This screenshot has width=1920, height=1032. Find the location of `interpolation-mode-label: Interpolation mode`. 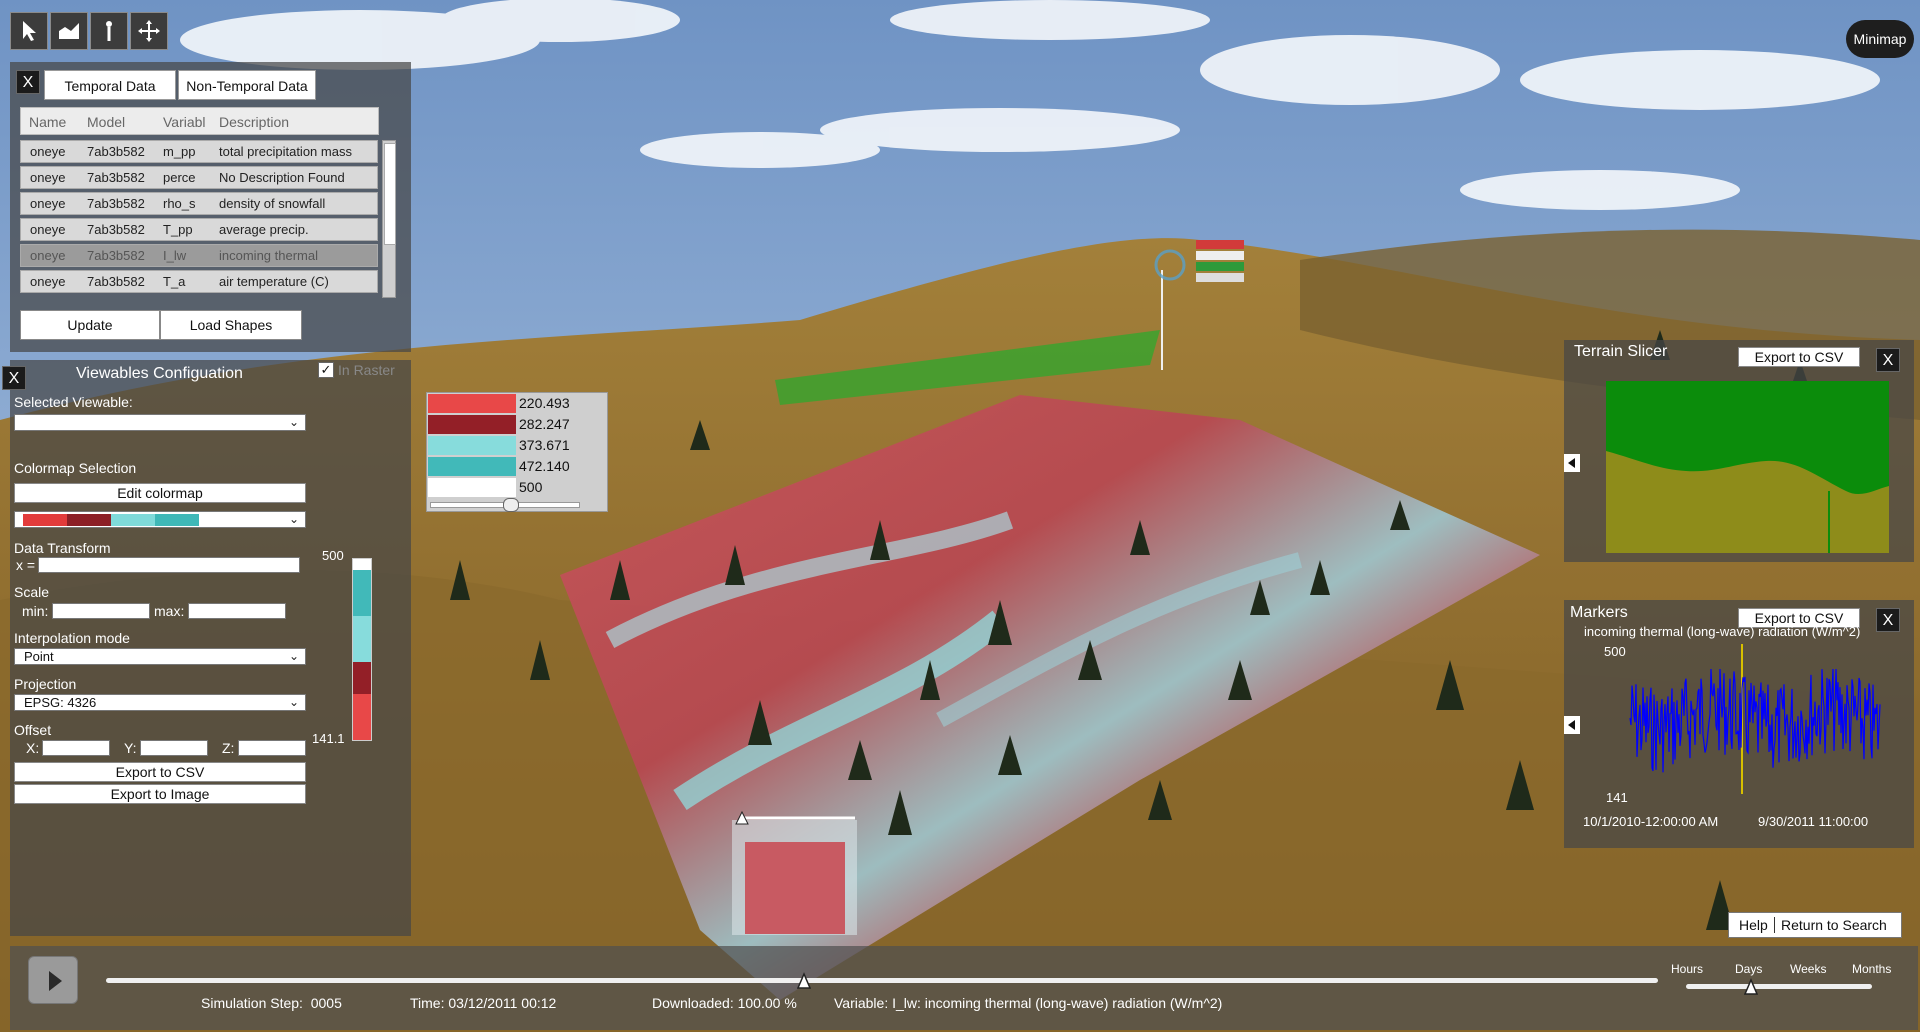

interpolation-mode-label: Interpolation mode is located at coordinates (72, 638).